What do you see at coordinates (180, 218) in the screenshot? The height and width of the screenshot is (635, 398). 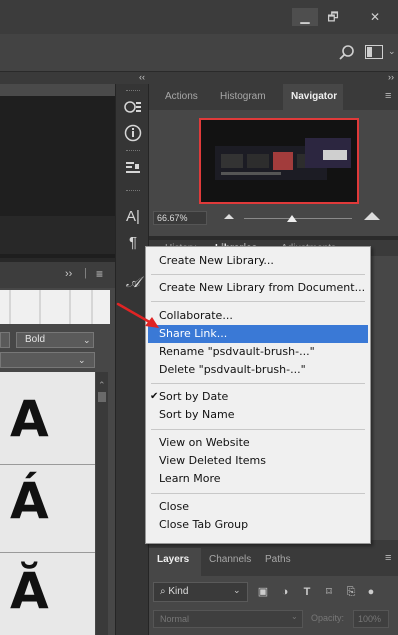 I see `zoom-level-field: 66.67%` at bounding box center [180, 218].